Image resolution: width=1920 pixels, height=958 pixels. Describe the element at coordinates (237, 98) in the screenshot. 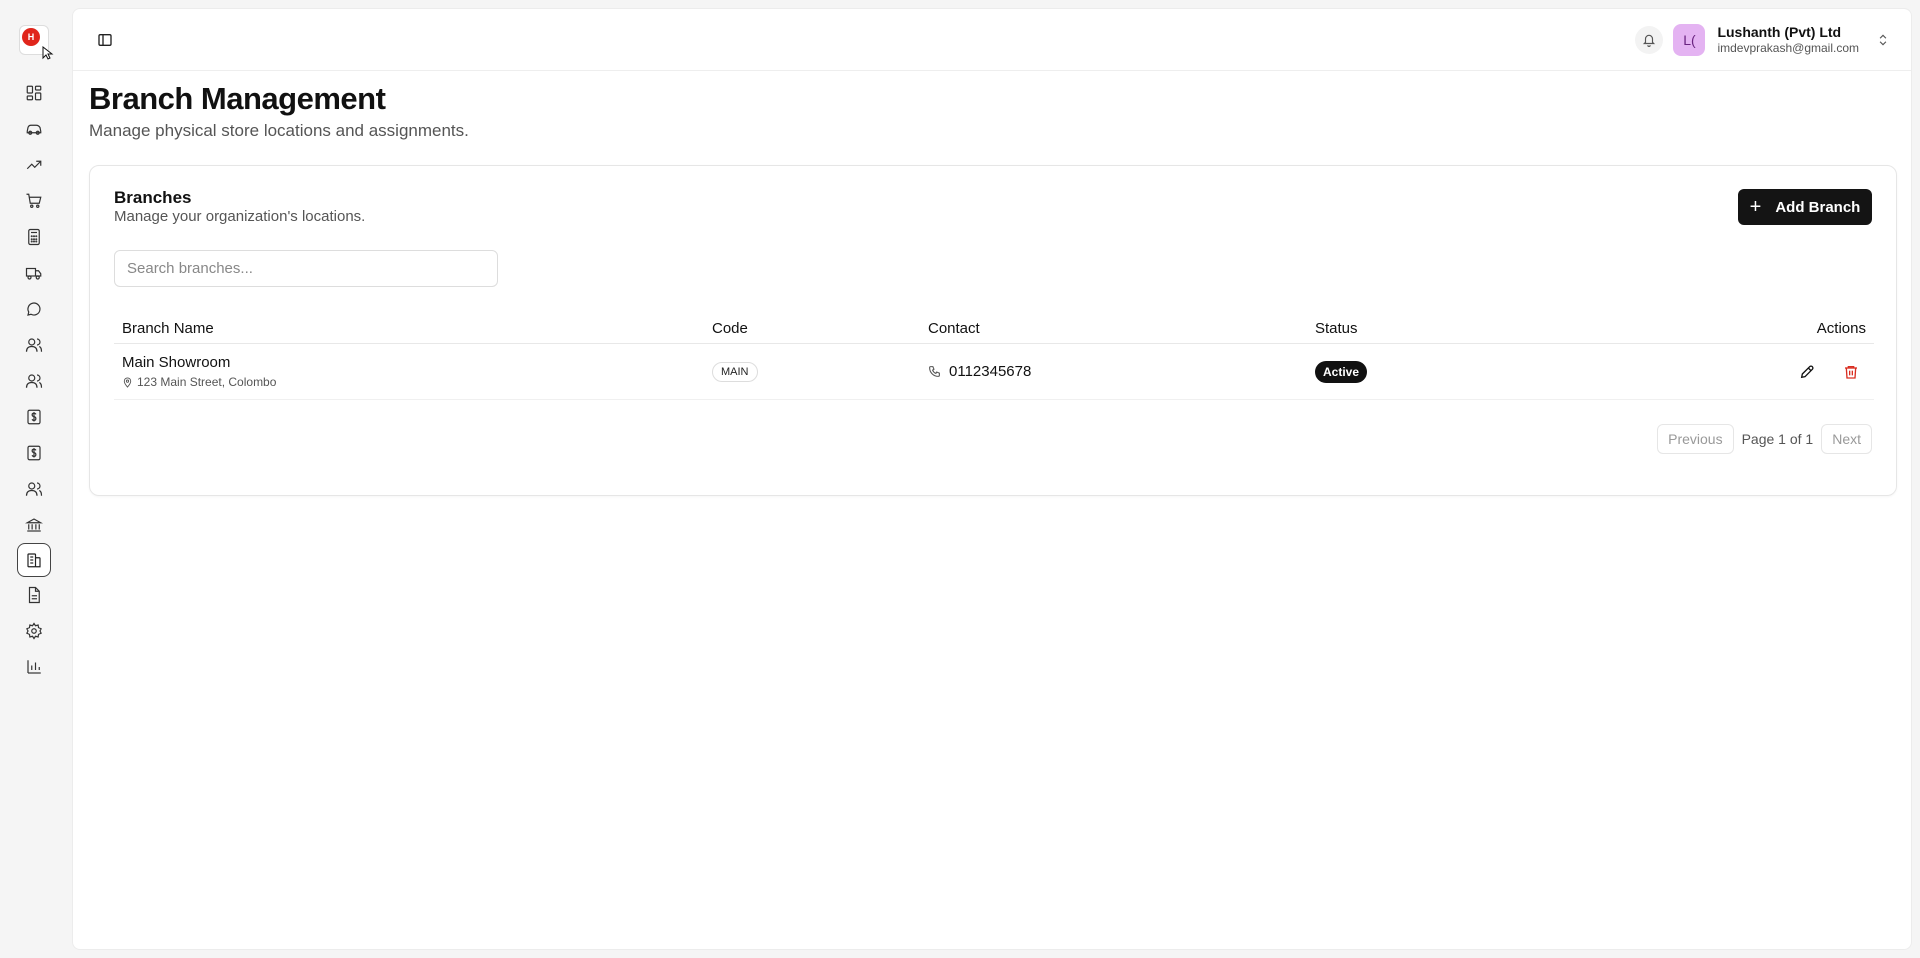

I see `page-title: Branch Management` at that location.